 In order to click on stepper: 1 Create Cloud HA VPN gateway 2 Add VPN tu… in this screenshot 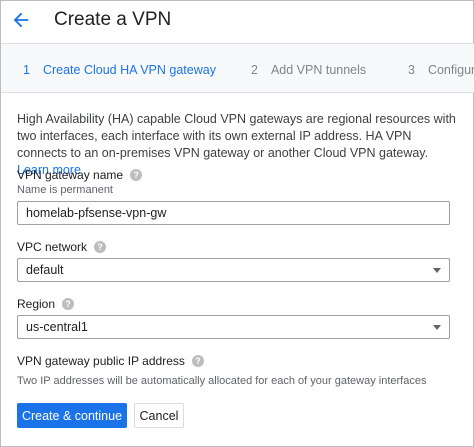, I will do `click(237, 68)`.